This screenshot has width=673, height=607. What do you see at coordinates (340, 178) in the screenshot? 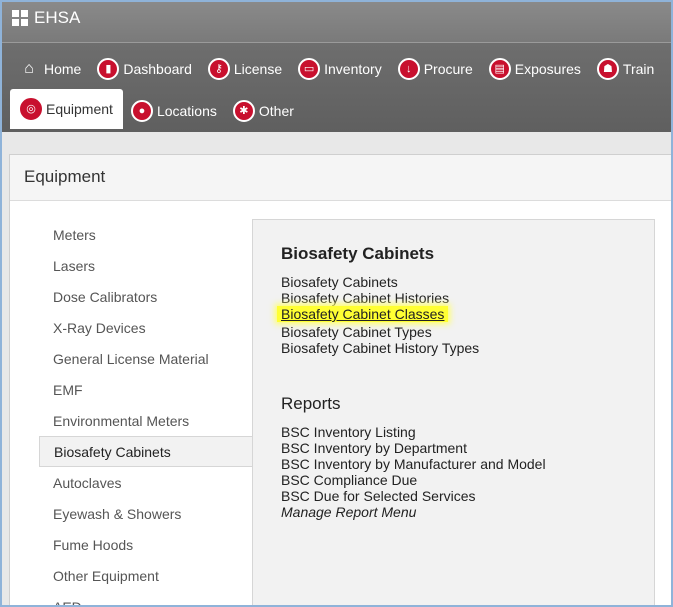
I see `panel-title: Equipment` at bounding box center [340, 178].